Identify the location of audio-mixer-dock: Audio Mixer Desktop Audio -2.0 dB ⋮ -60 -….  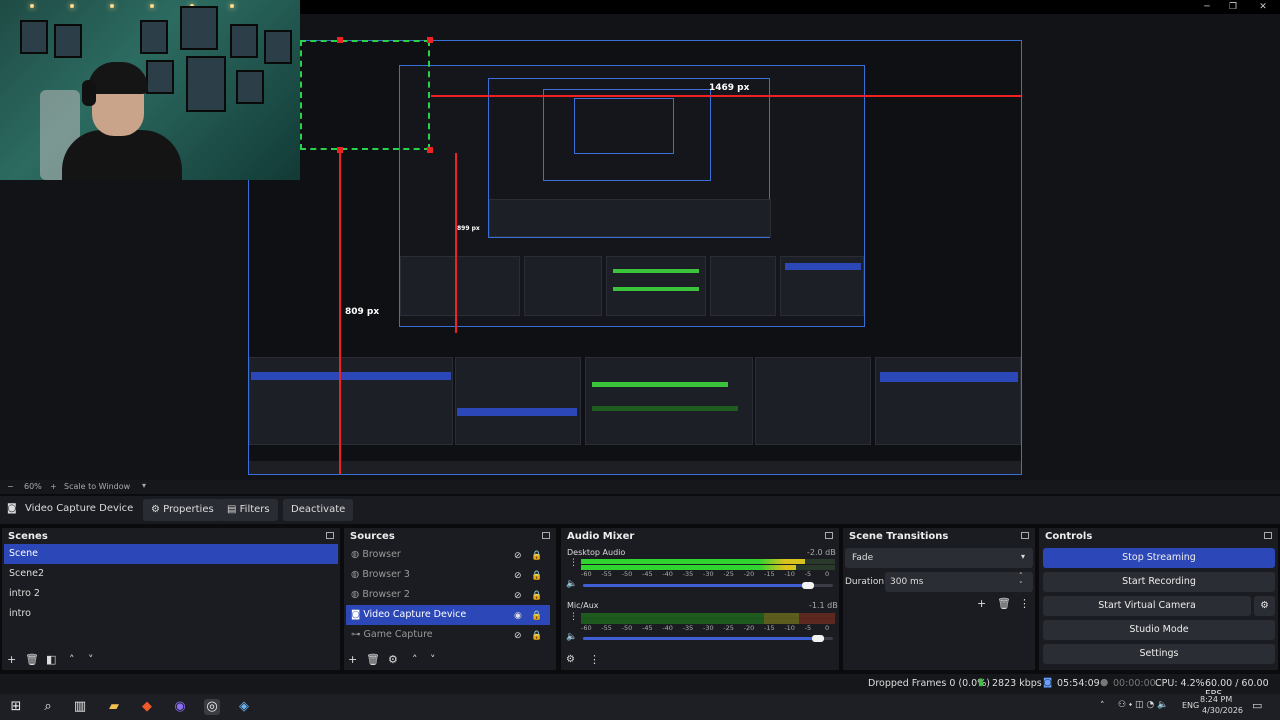
(700, 599).